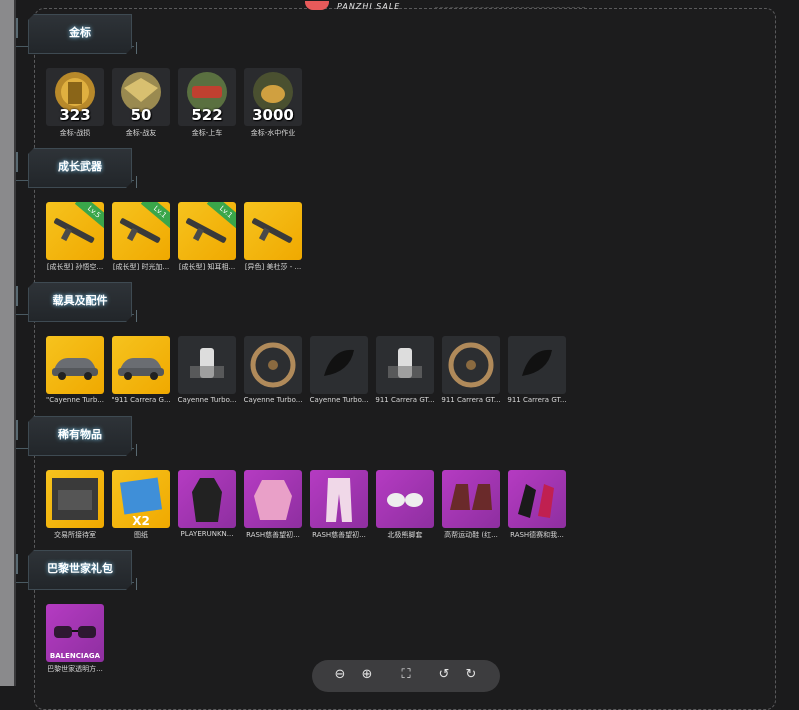 The image size is (799, 710). I want to click on item-card: 交易所接待室, so click(75, 506).